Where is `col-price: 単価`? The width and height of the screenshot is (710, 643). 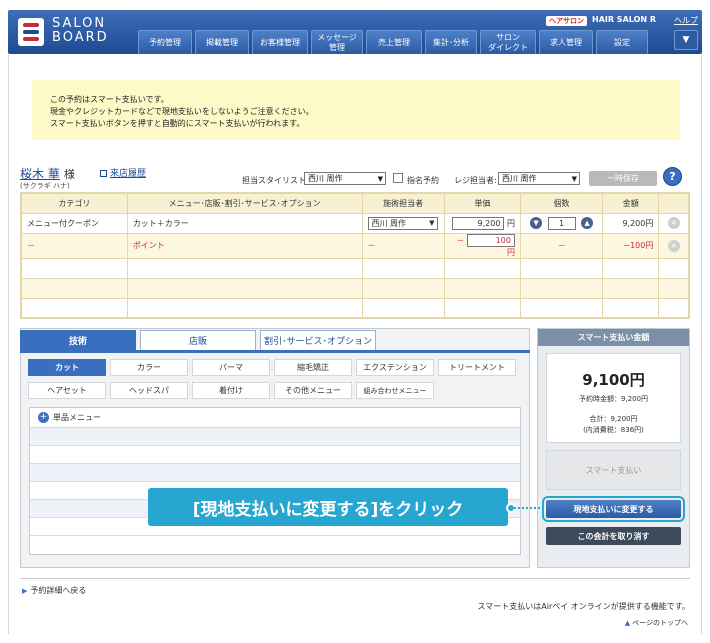
col-price: 単価 is located at coordinates (482, 203).